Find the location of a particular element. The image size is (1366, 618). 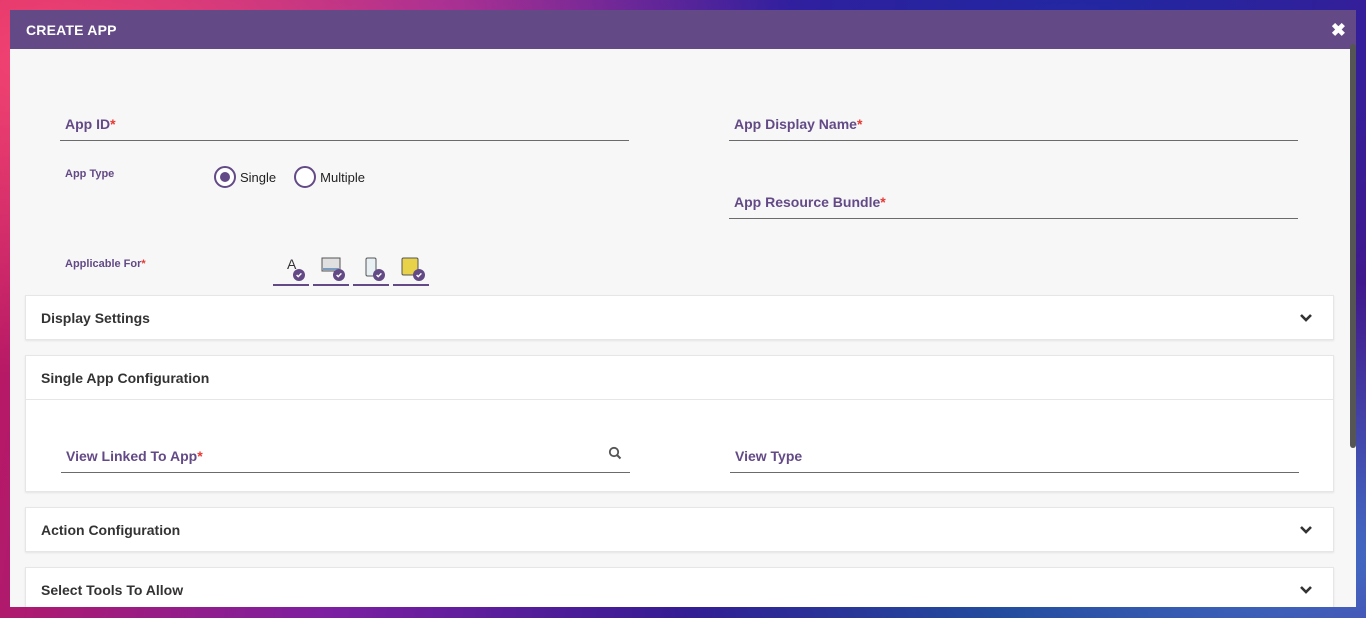

app-resource-bundle-field: App Resource Bundle* is located at coordinates (1013, 204).